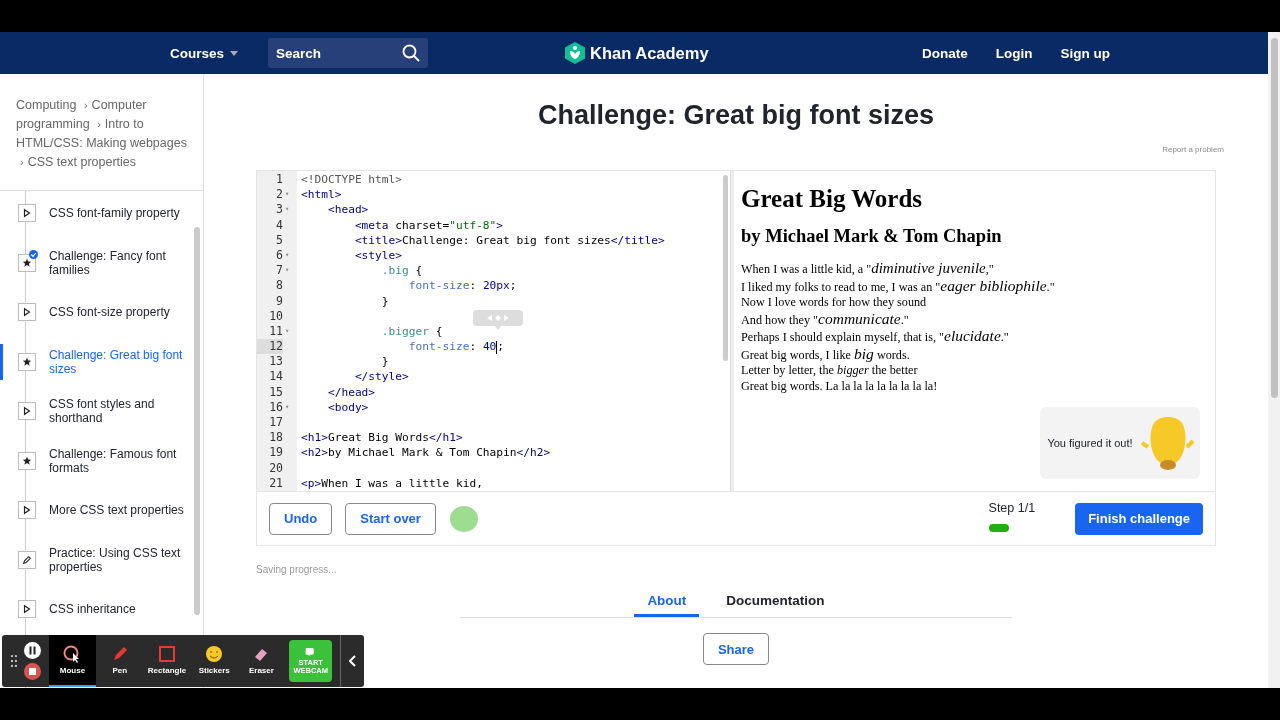 This screenshot has height=720, width=1280. What do you see at coordinates (826, 354) in the screenshot?
I see `poem-line: Great big words, I like big words.` at bounding box center [826, 354].